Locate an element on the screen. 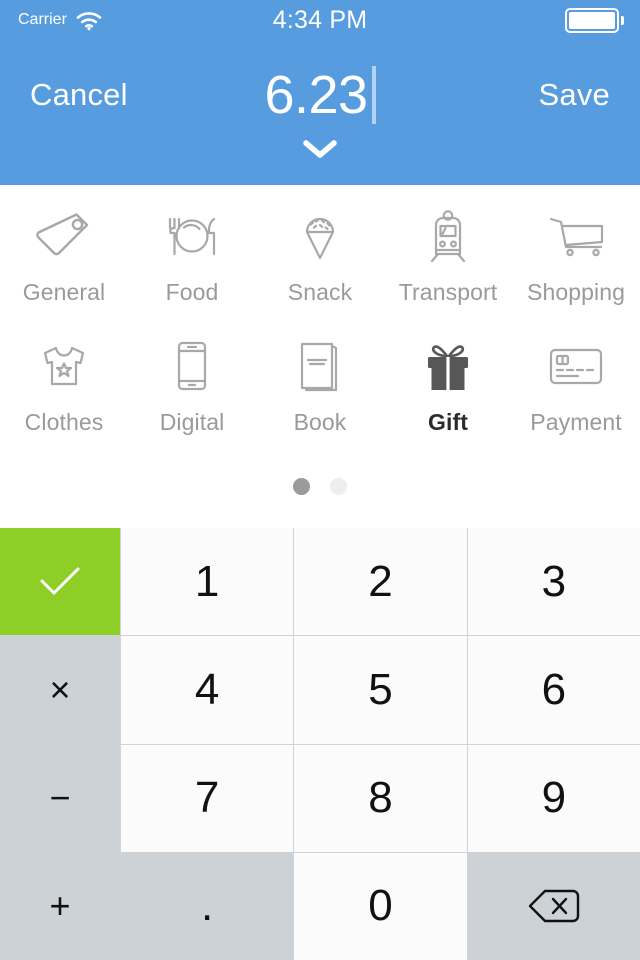 The width and height of the screenshot is (640, 960). amount-value: 6.23 is located at coordinates (316, 95).